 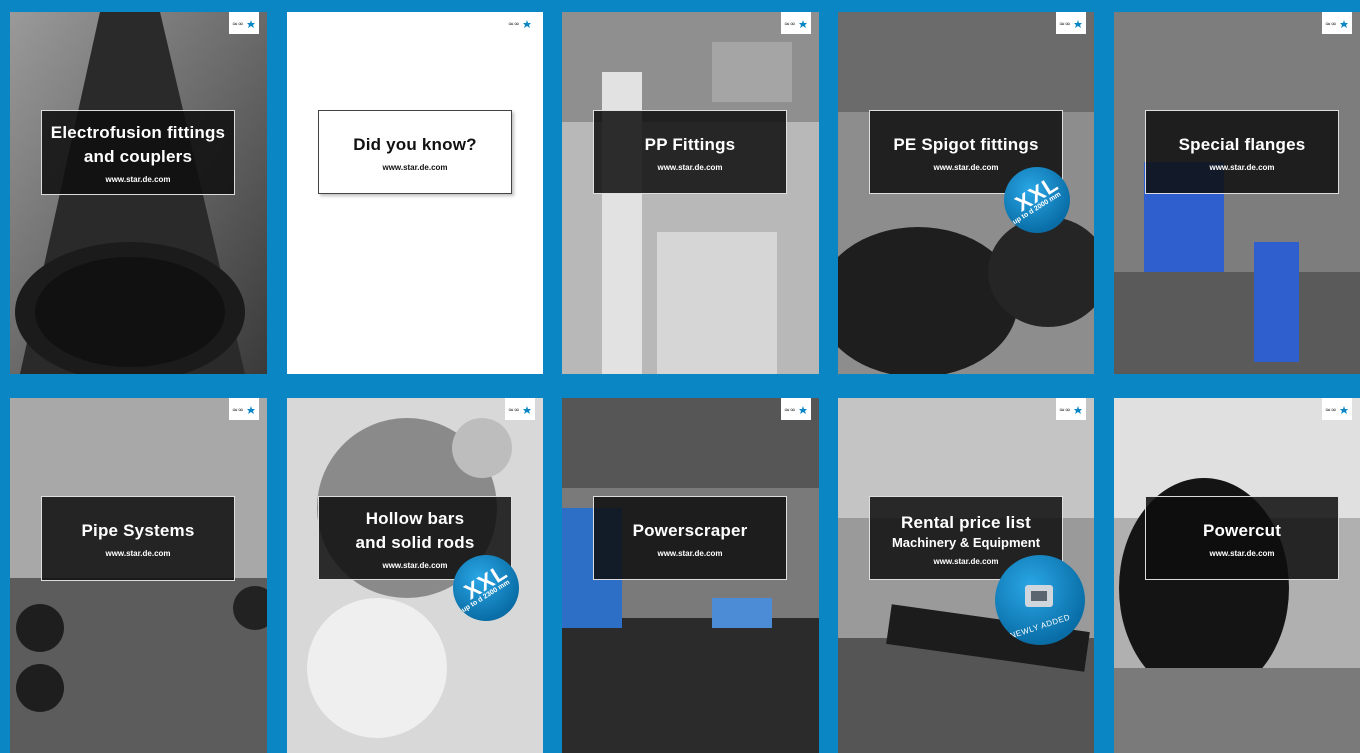 I want to click on catalog-card-powercut: ≈∞ Powercut www.star.de.com, so click(x=1237, y=575).